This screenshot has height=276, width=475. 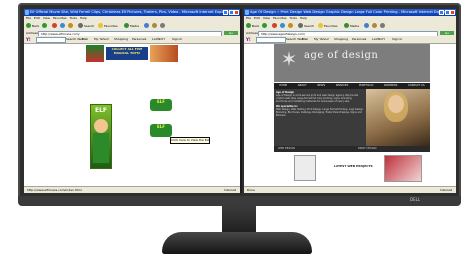 What do you see at coordinates (403, 168) in the screenshot?
I see `print-sample-thumbnail` at bounding box center [403, 168].